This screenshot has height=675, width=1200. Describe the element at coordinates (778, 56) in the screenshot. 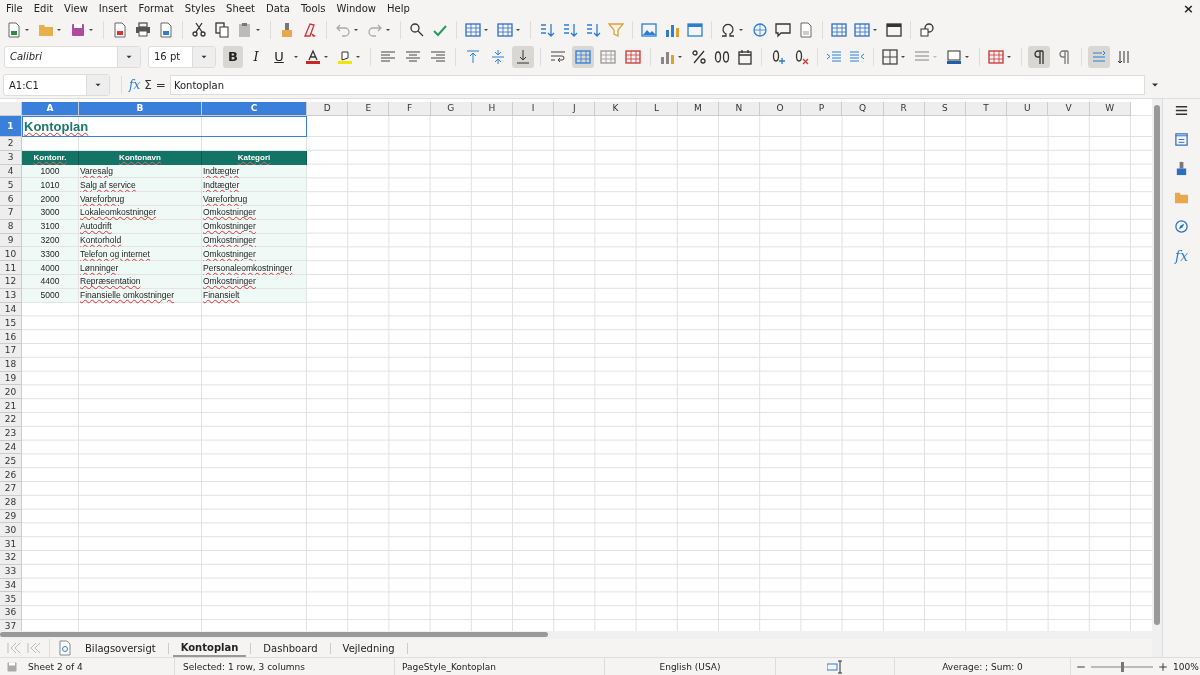

I see `add-decimal-icon` at that location.